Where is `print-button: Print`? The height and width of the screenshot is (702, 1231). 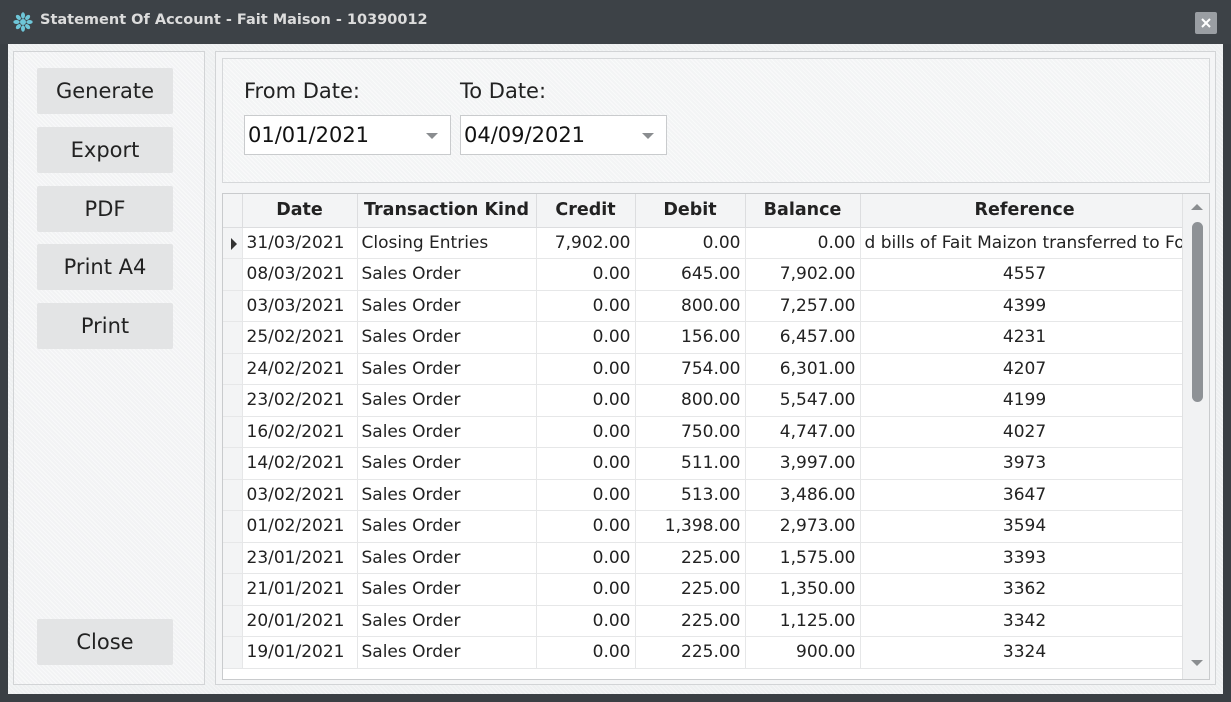 print-button: Print is located at coordinates (105, 326).